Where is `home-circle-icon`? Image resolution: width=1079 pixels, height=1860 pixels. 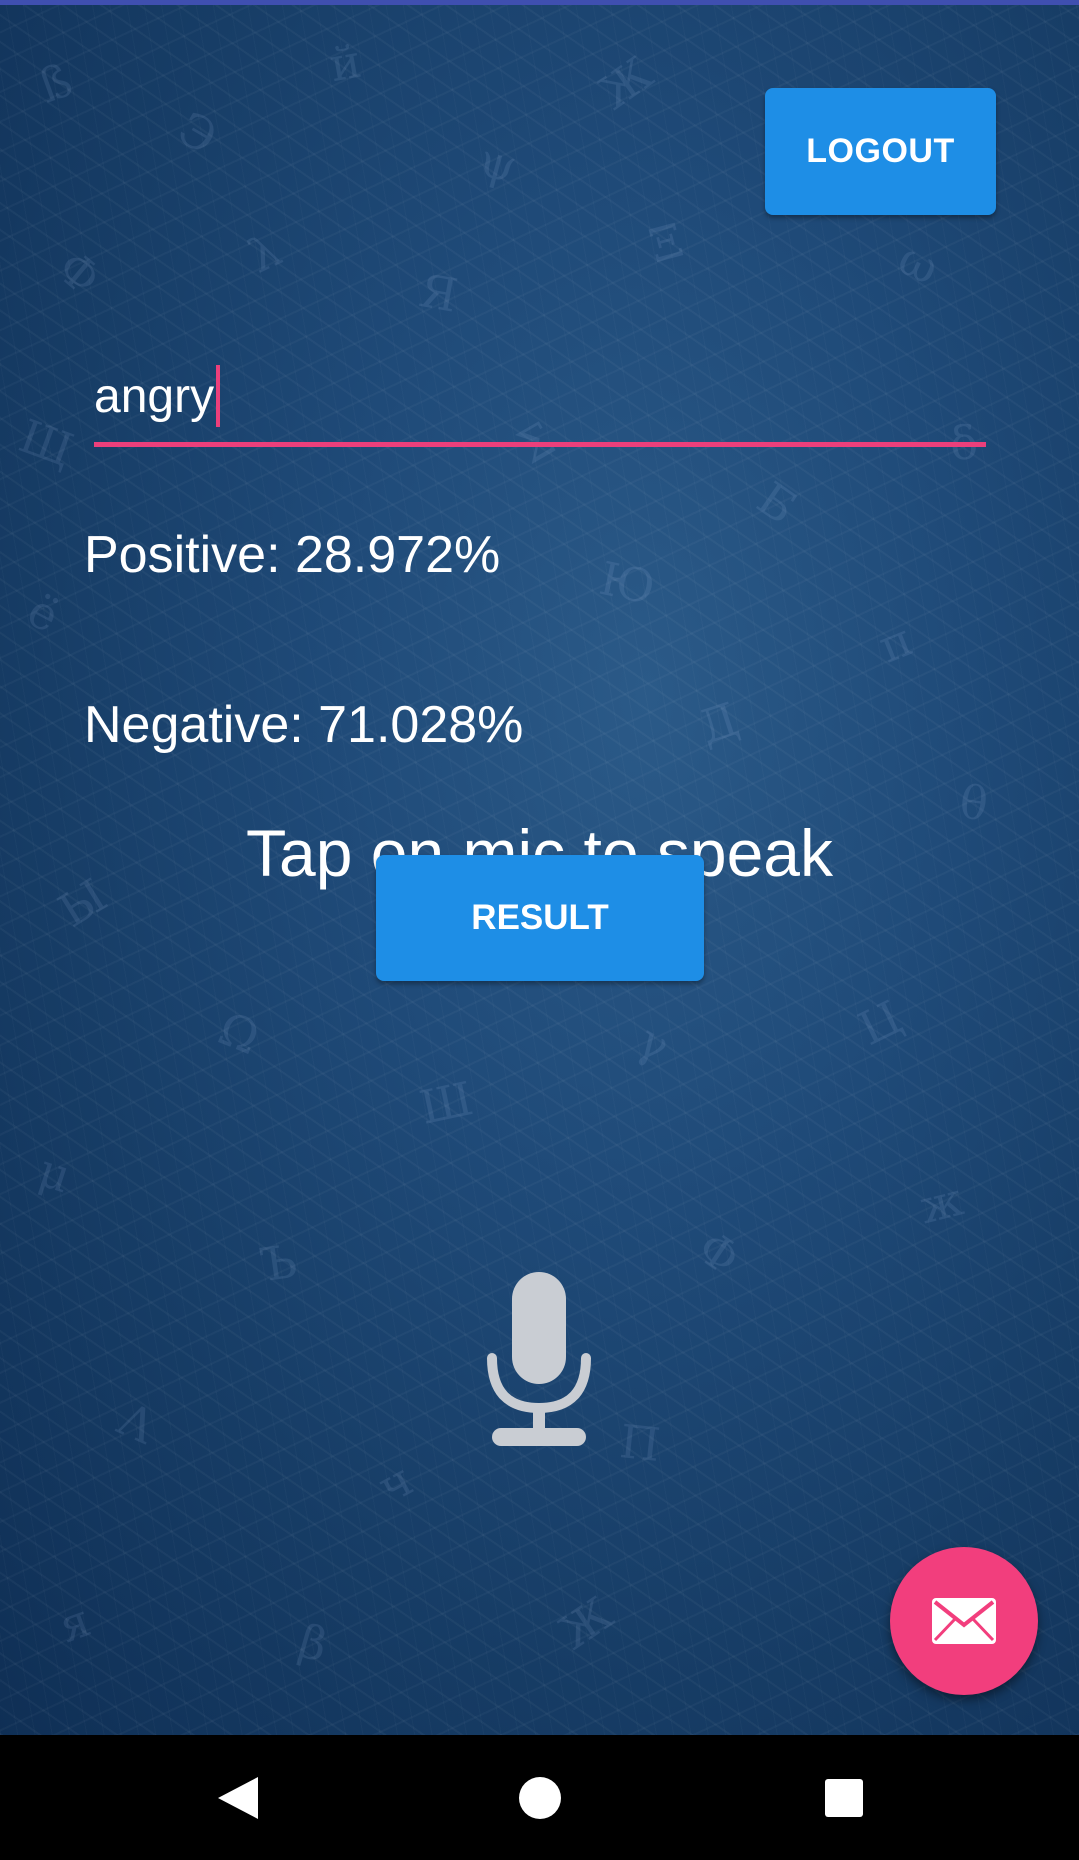
home-circle-icon is located at coordinates (540, 1797).